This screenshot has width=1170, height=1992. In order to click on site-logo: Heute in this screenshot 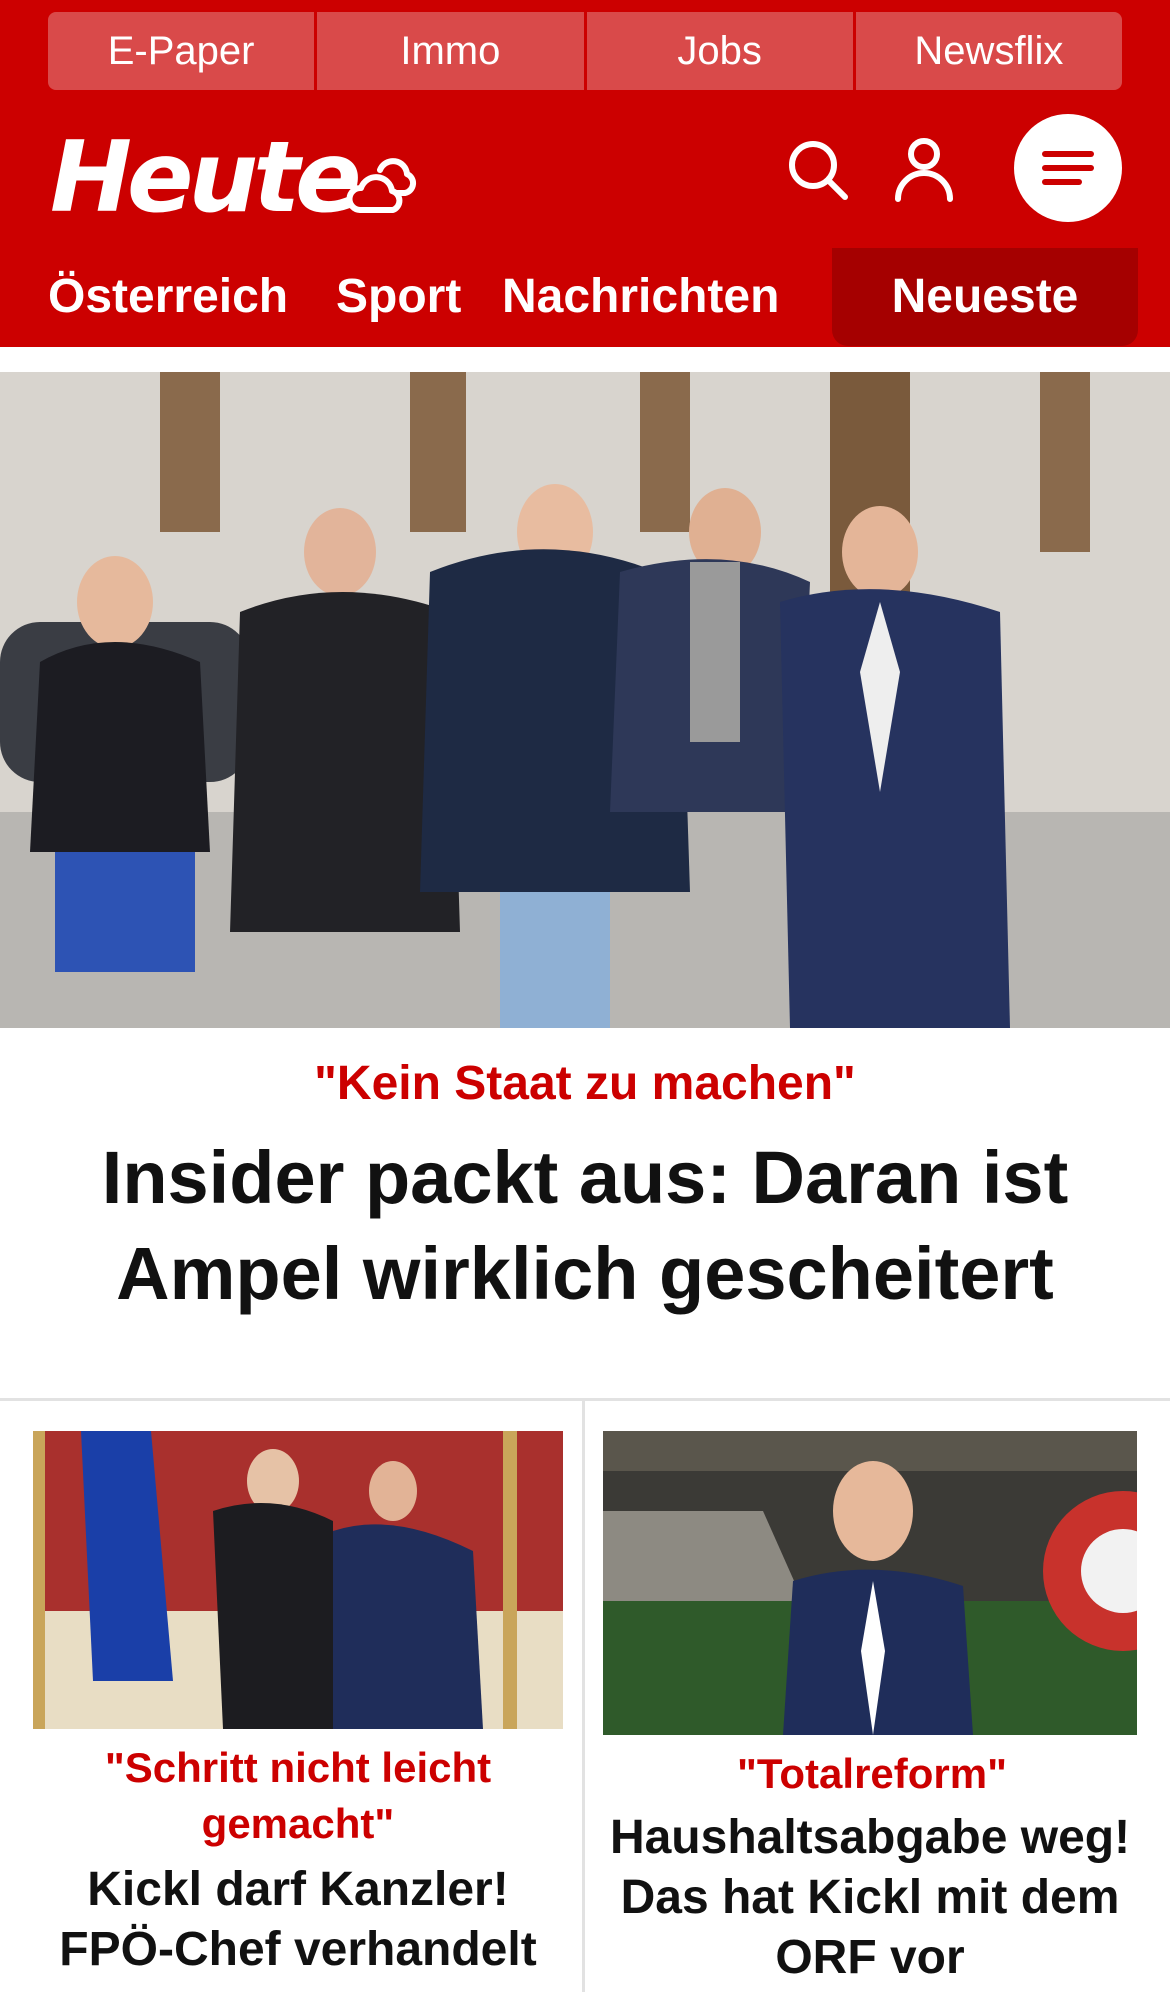, I will do `click(206, 178)`.